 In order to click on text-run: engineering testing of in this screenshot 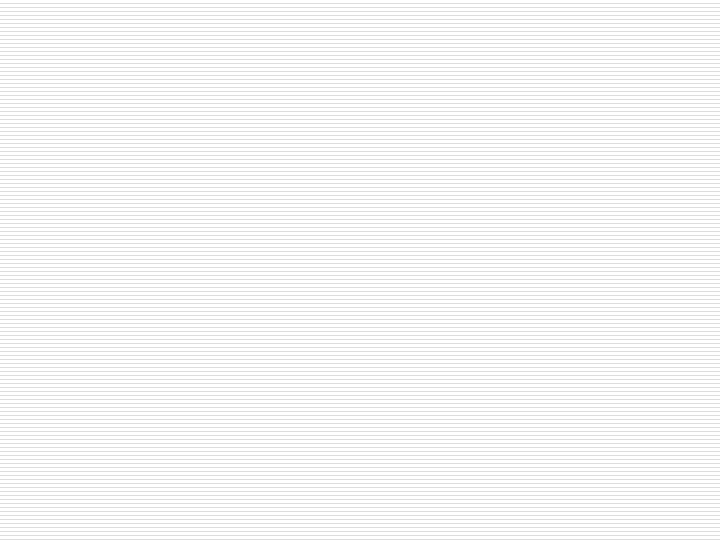, I will do `click(422, 293)`.